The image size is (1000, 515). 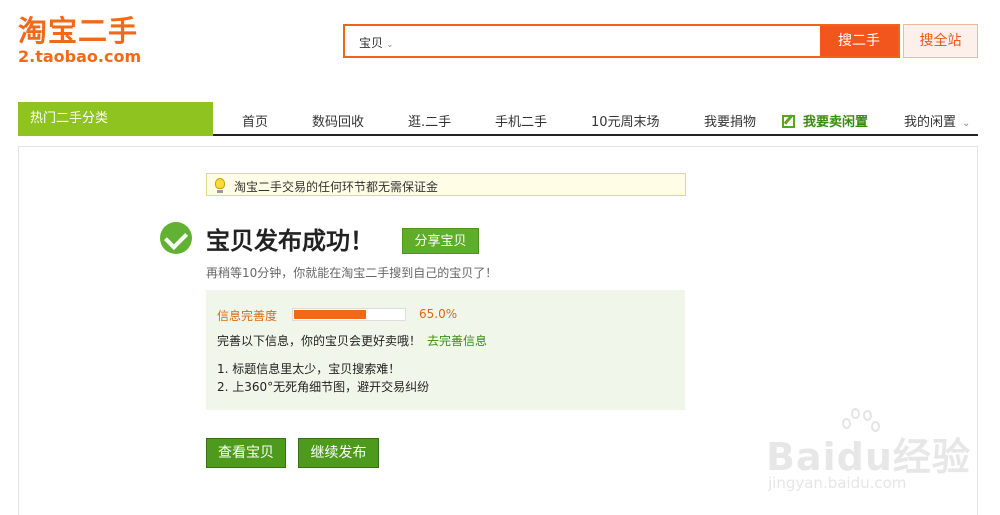 I want to click on page-title: 宝贝发布成功！, so click(x=290, y=241).